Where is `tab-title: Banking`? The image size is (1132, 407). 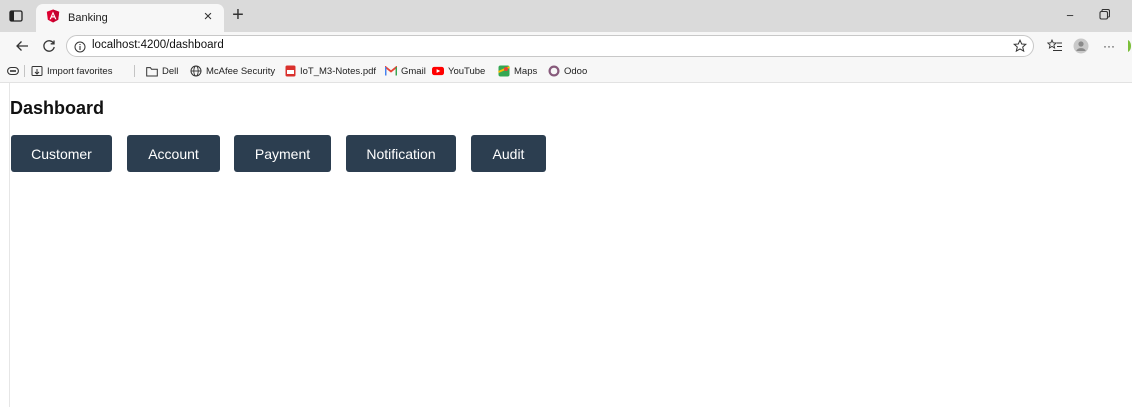
tab-title: Banking is located at coordinates (88, 18).